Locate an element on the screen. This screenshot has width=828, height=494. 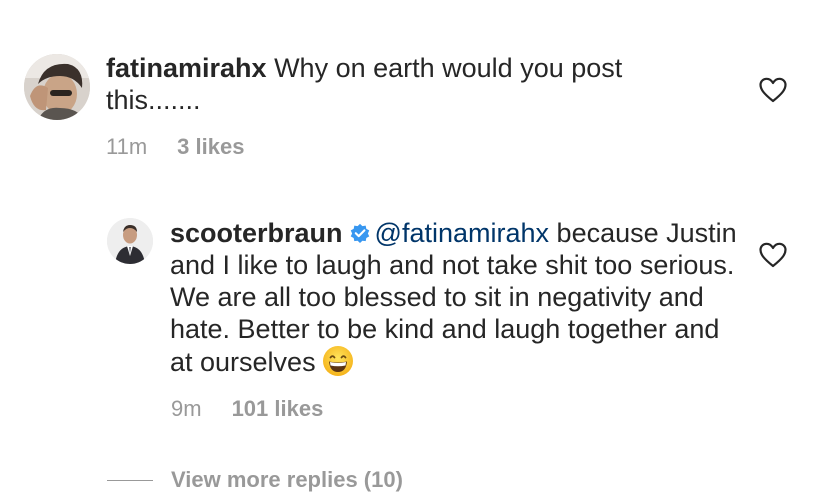
avatar-fatinamirahx is located at coordinates (57, 87).